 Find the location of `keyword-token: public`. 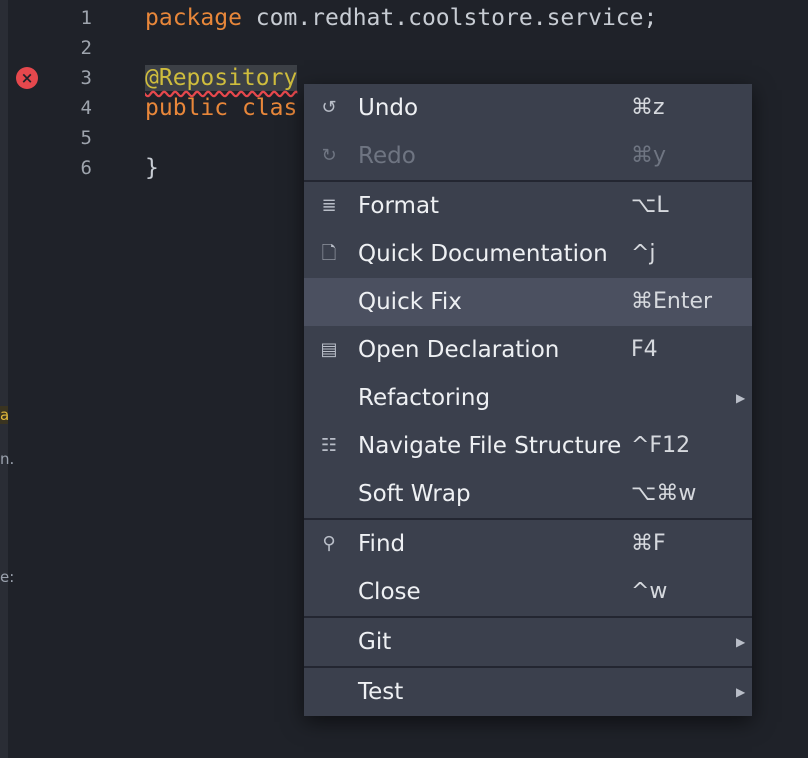

keyword-token: public is located at coordinates (187, 108).